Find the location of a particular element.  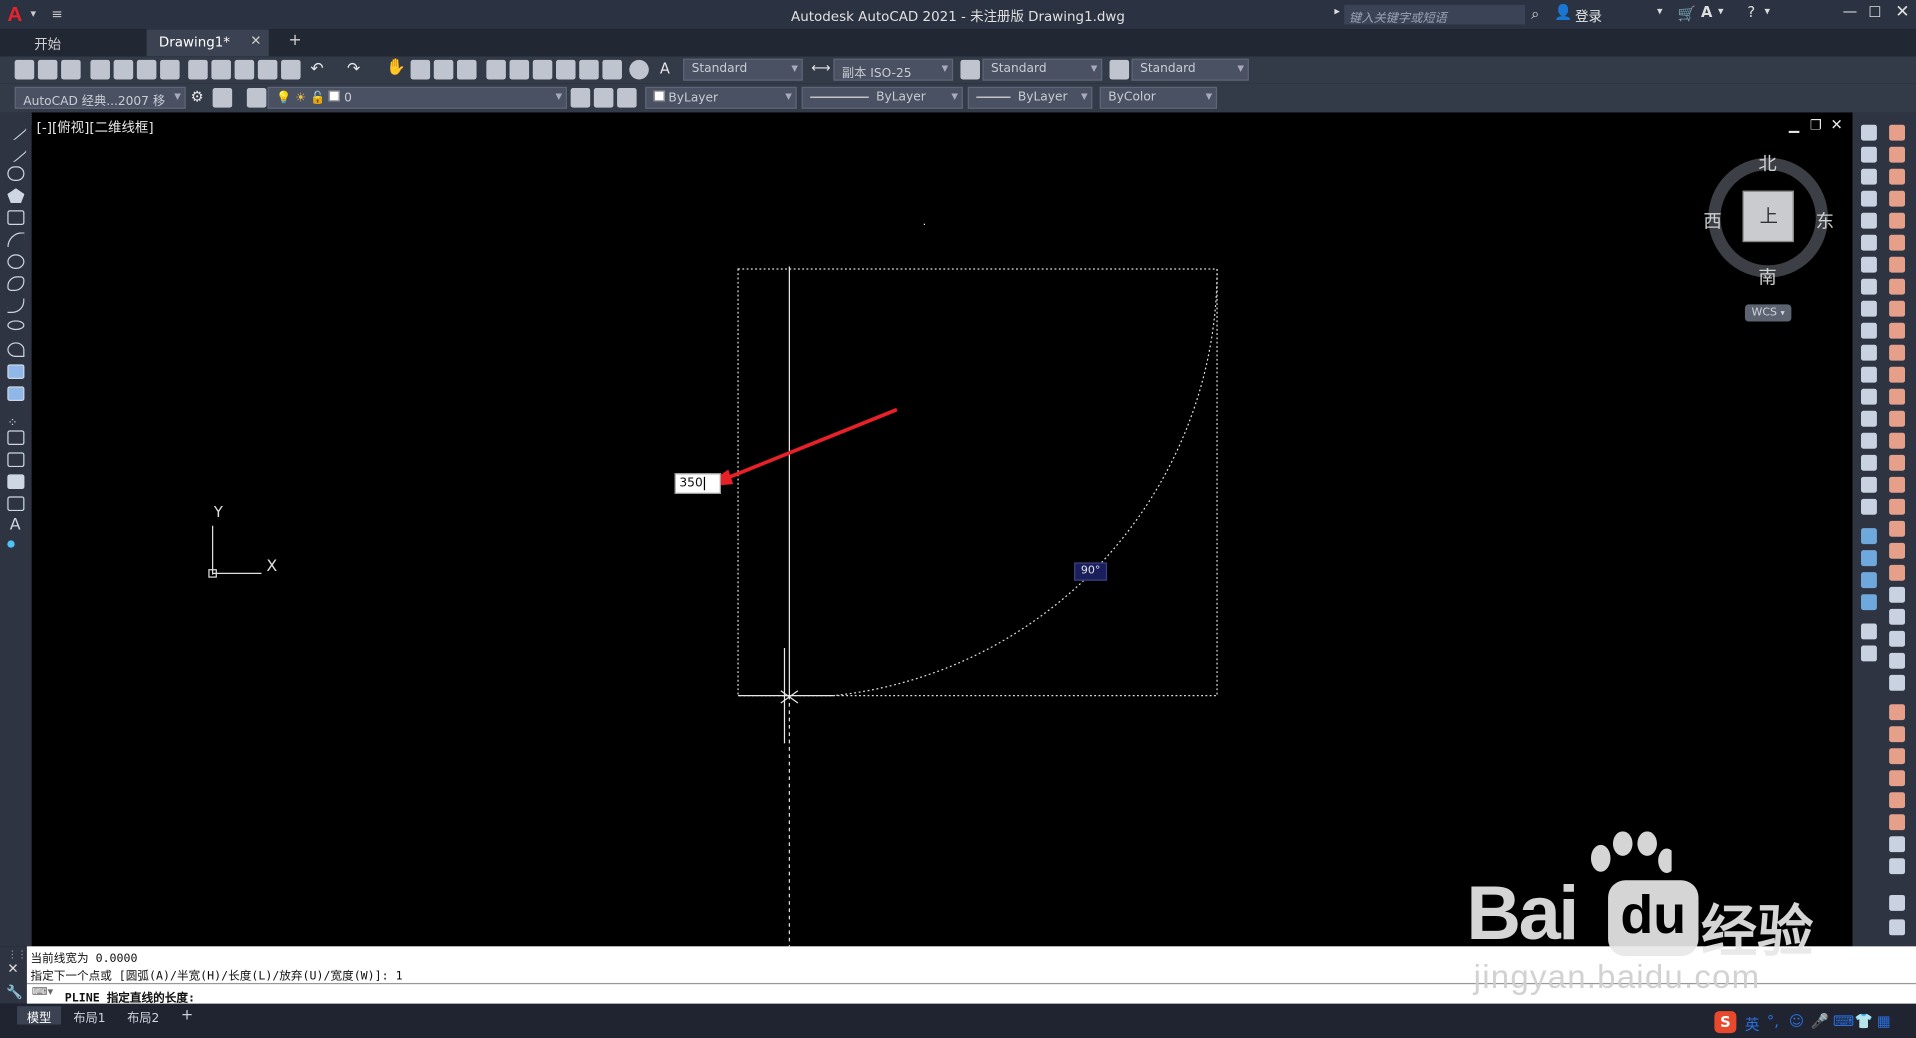

compass-west: 西 is located at coordinates (1712, 221).